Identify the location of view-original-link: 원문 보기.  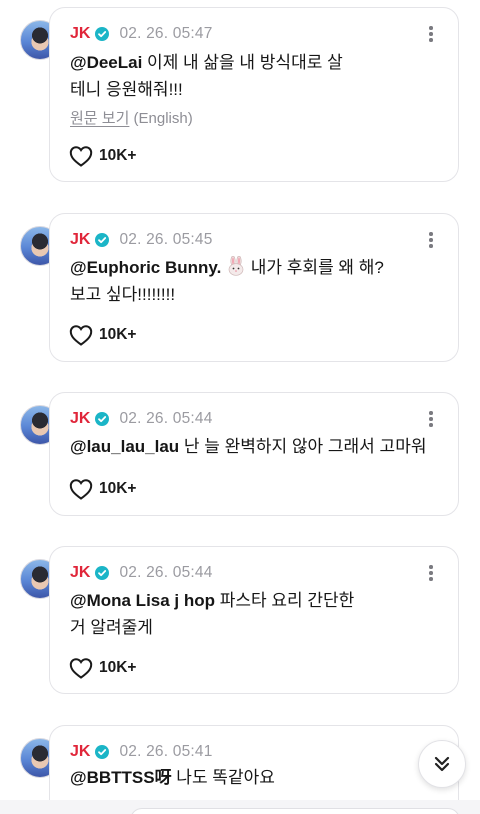
(99, 118).